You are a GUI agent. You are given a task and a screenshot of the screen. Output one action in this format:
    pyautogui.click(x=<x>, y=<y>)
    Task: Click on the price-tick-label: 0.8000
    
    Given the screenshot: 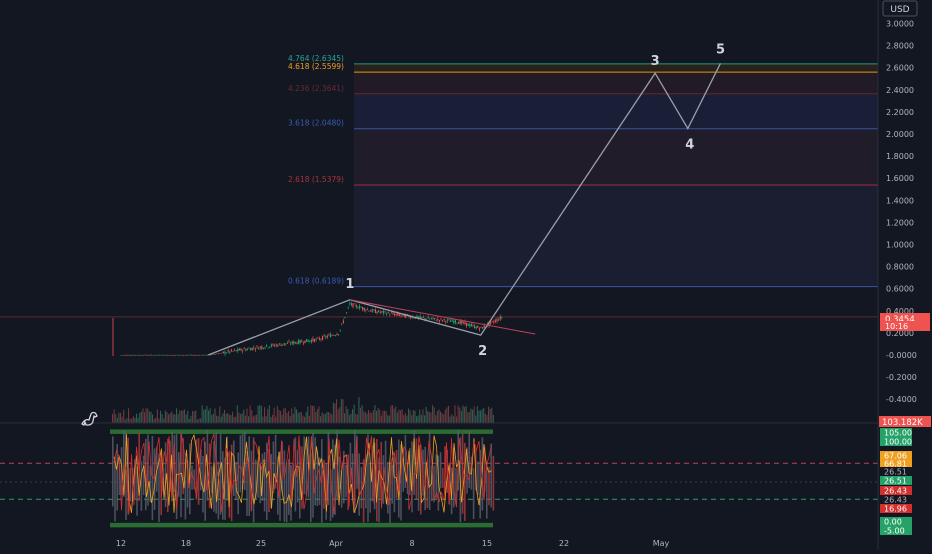 What is the action you would take?
    pyautogui.click(x=900, y=267)
    